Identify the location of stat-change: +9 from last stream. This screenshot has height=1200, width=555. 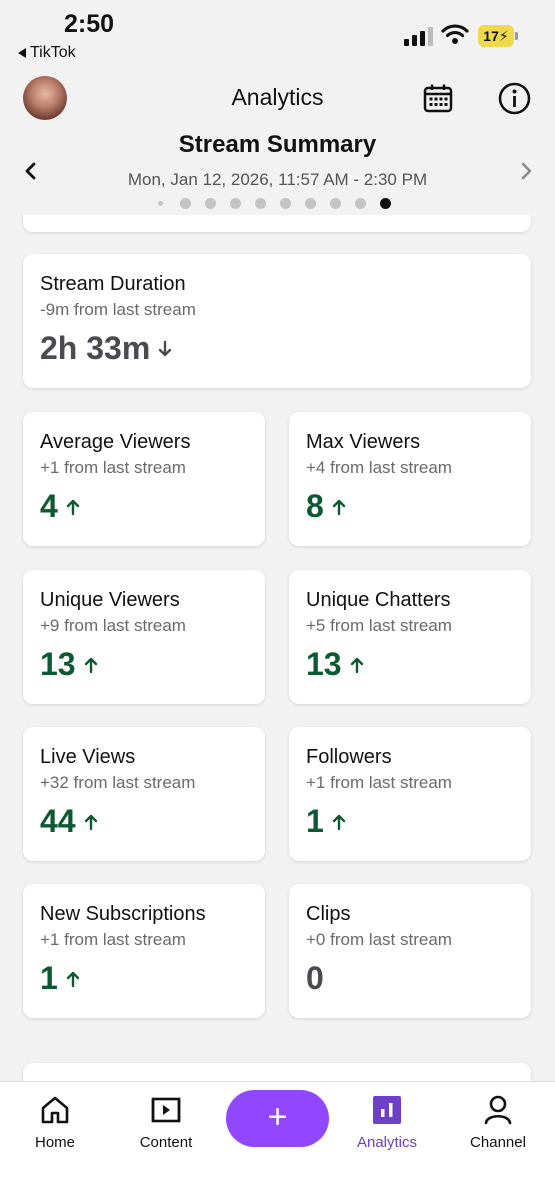
(113, 625).